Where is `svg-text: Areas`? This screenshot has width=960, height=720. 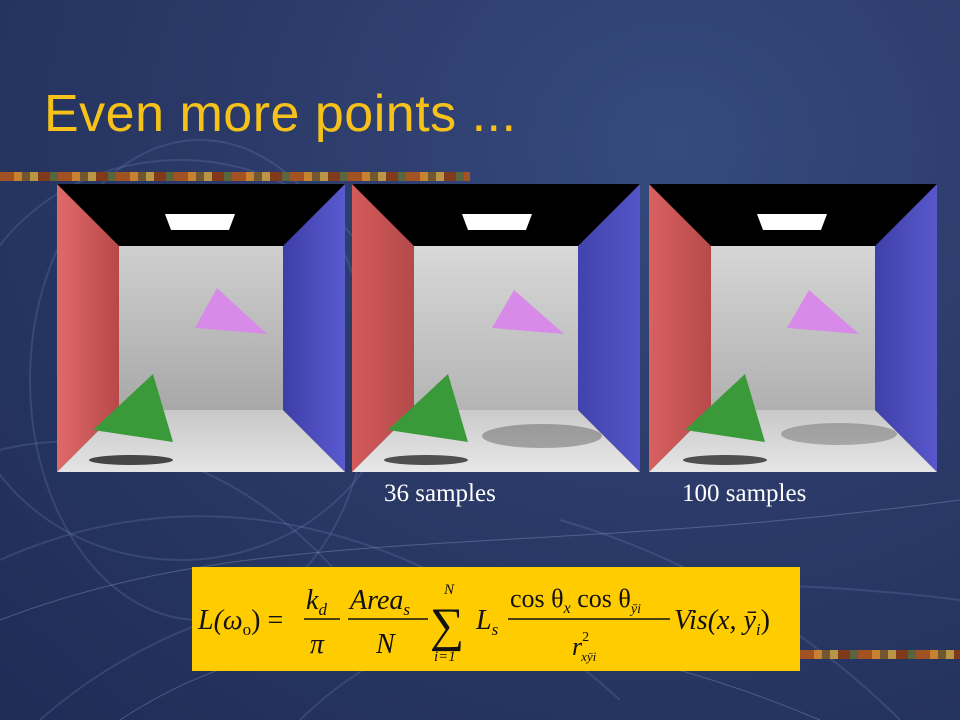 svg-text: Areas is located at coordinates (379, 602).